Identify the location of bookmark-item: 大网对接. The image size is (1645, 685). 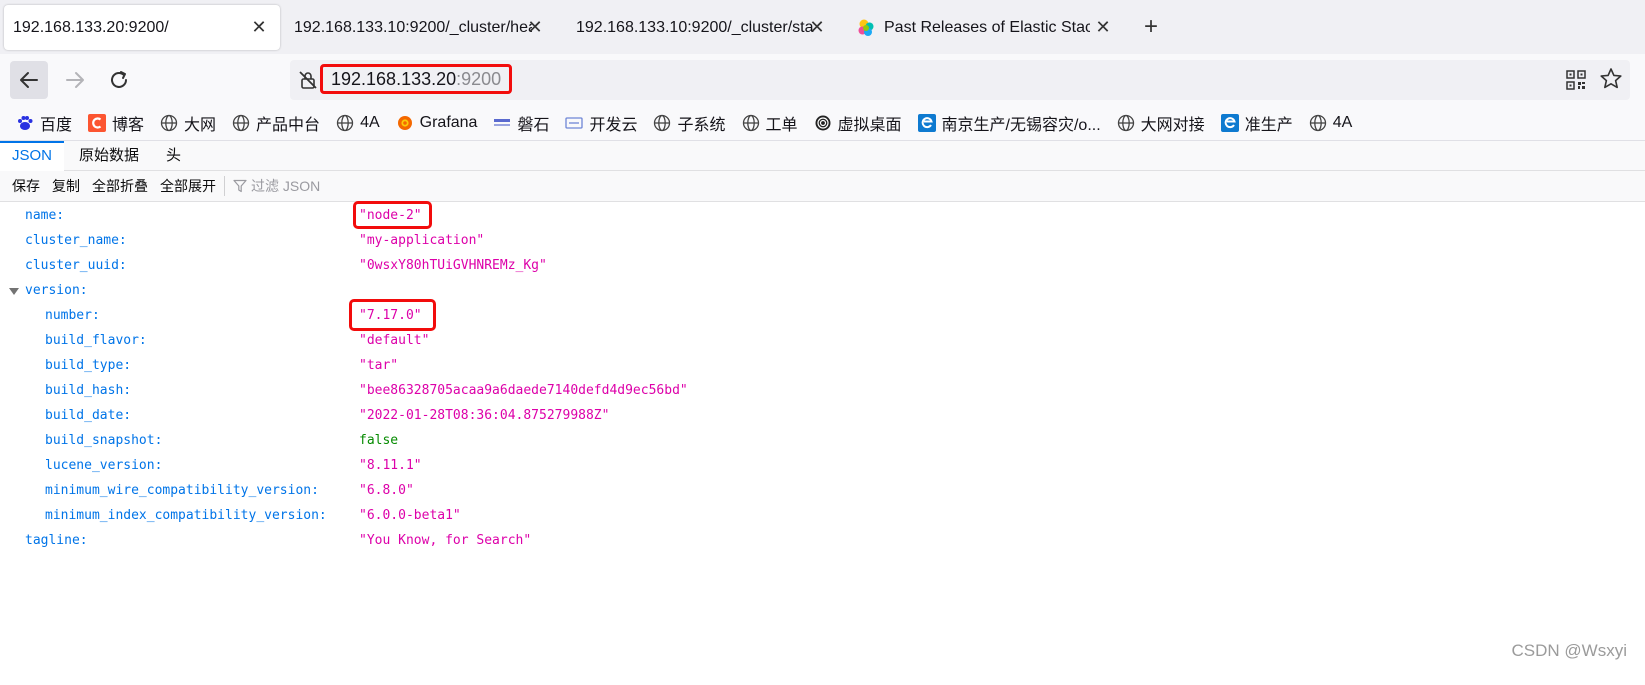
(1161, 123).